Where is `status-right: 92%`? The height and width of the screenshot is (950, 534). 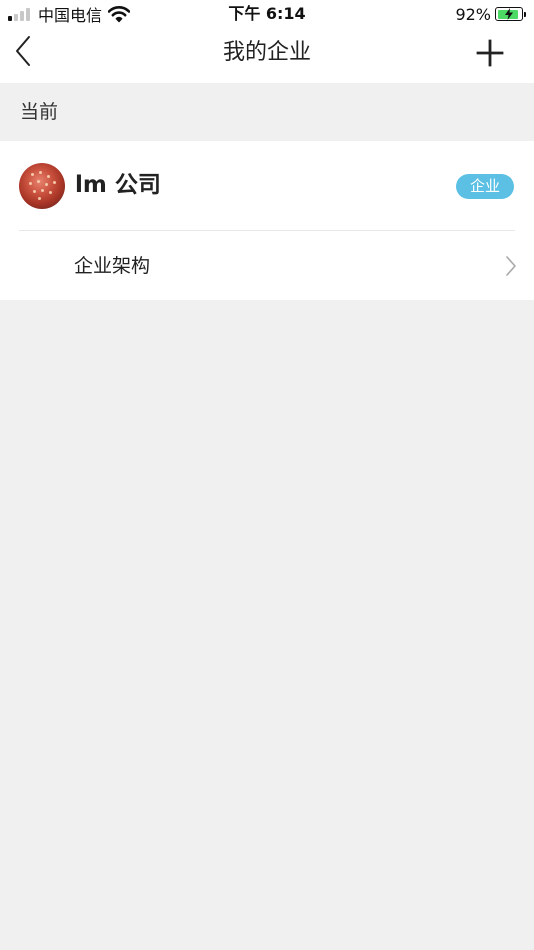 status-right: 92% is located at coordinates (490, 14).